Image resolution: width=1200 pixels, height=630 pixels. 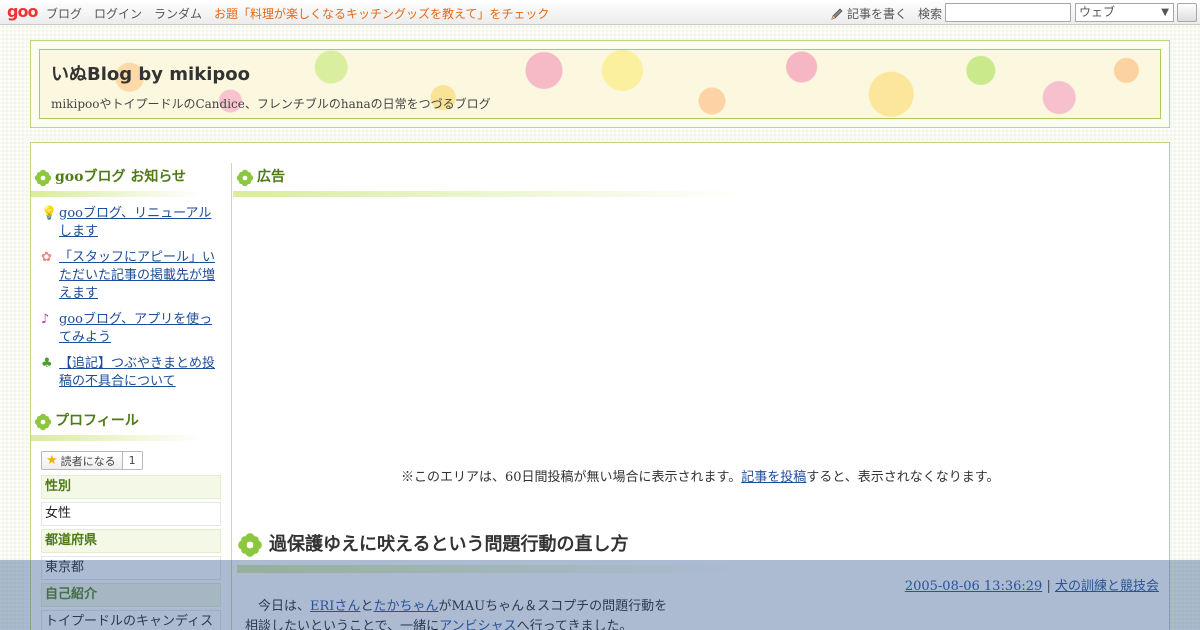 I want to click on reader-label: 読者になる, so click(x=88, y=461).